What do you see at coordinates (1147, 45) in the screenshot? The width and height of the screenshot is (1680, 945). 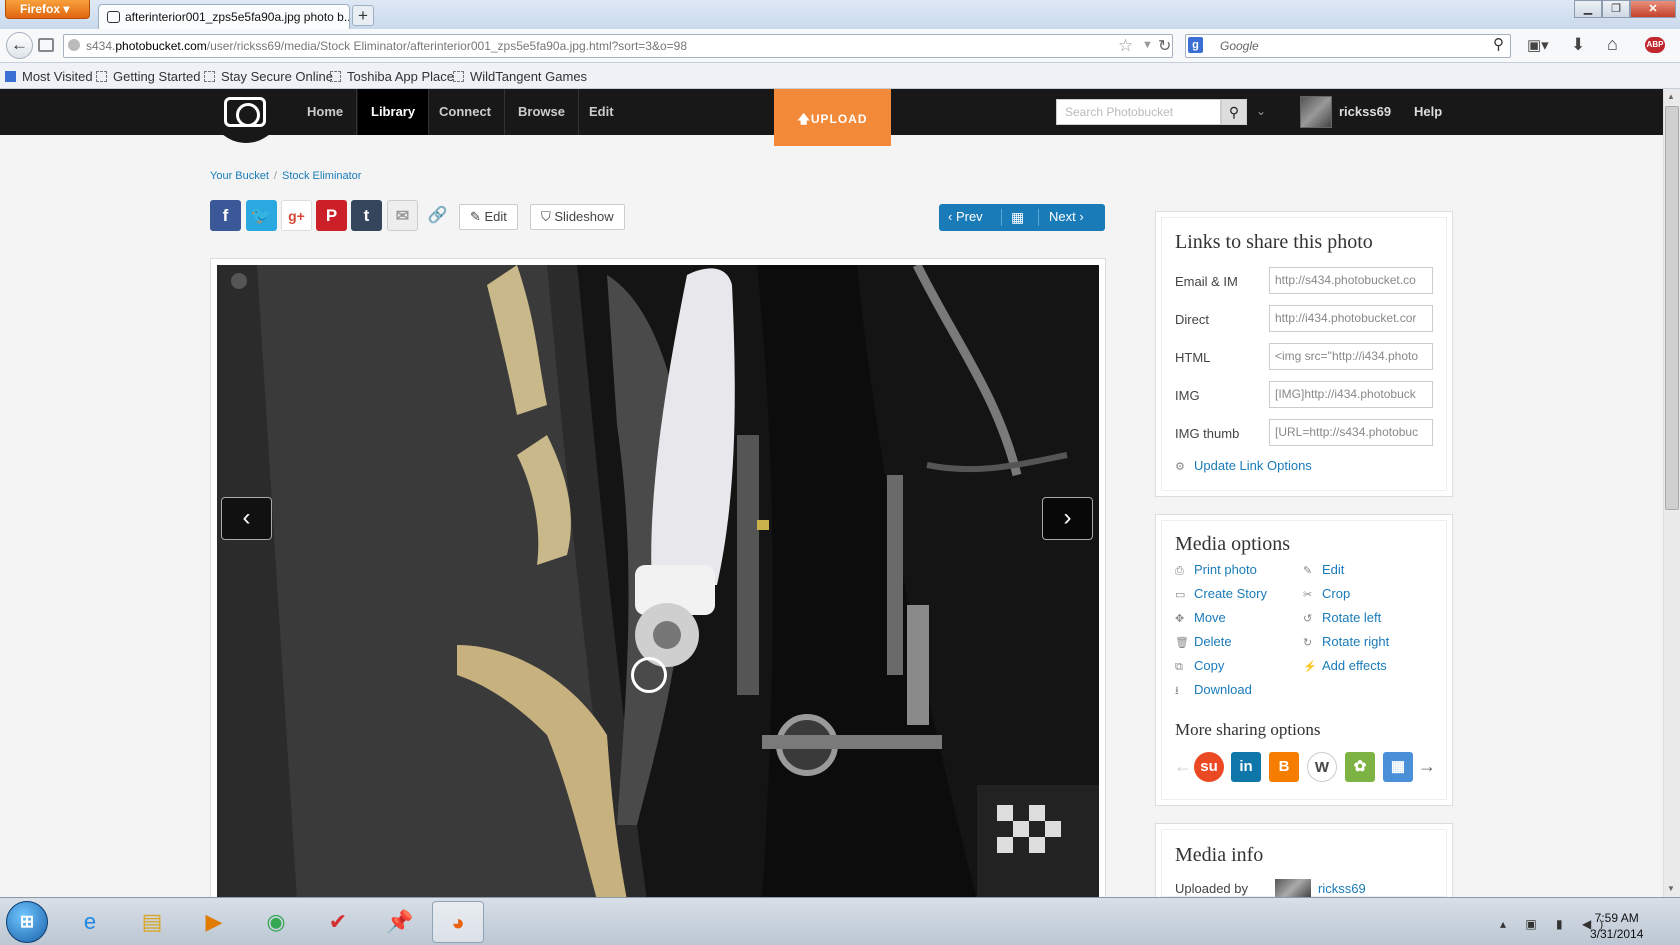 I see `dropdown-arrow-icon: ▼` at bounding box center [1147, 45].